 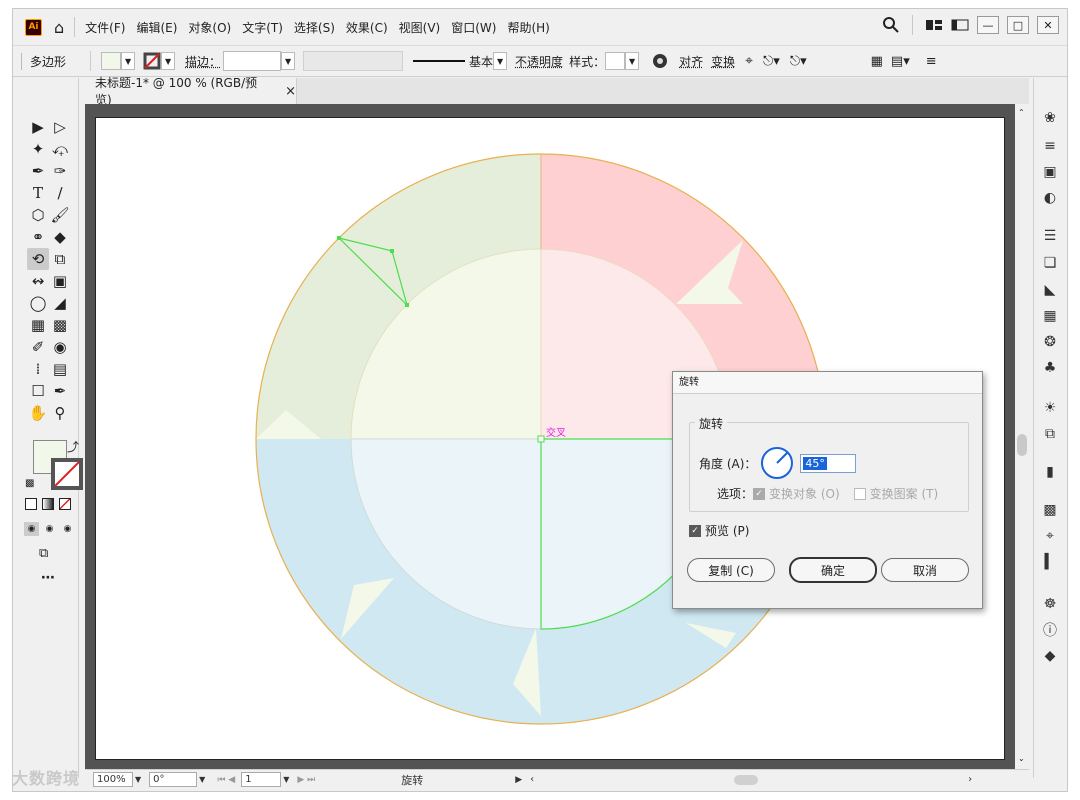 What do you see at coordinates (925, 570) in the screenshot?
I see `cancel-button: 取消` at bounding box center [925, 570].